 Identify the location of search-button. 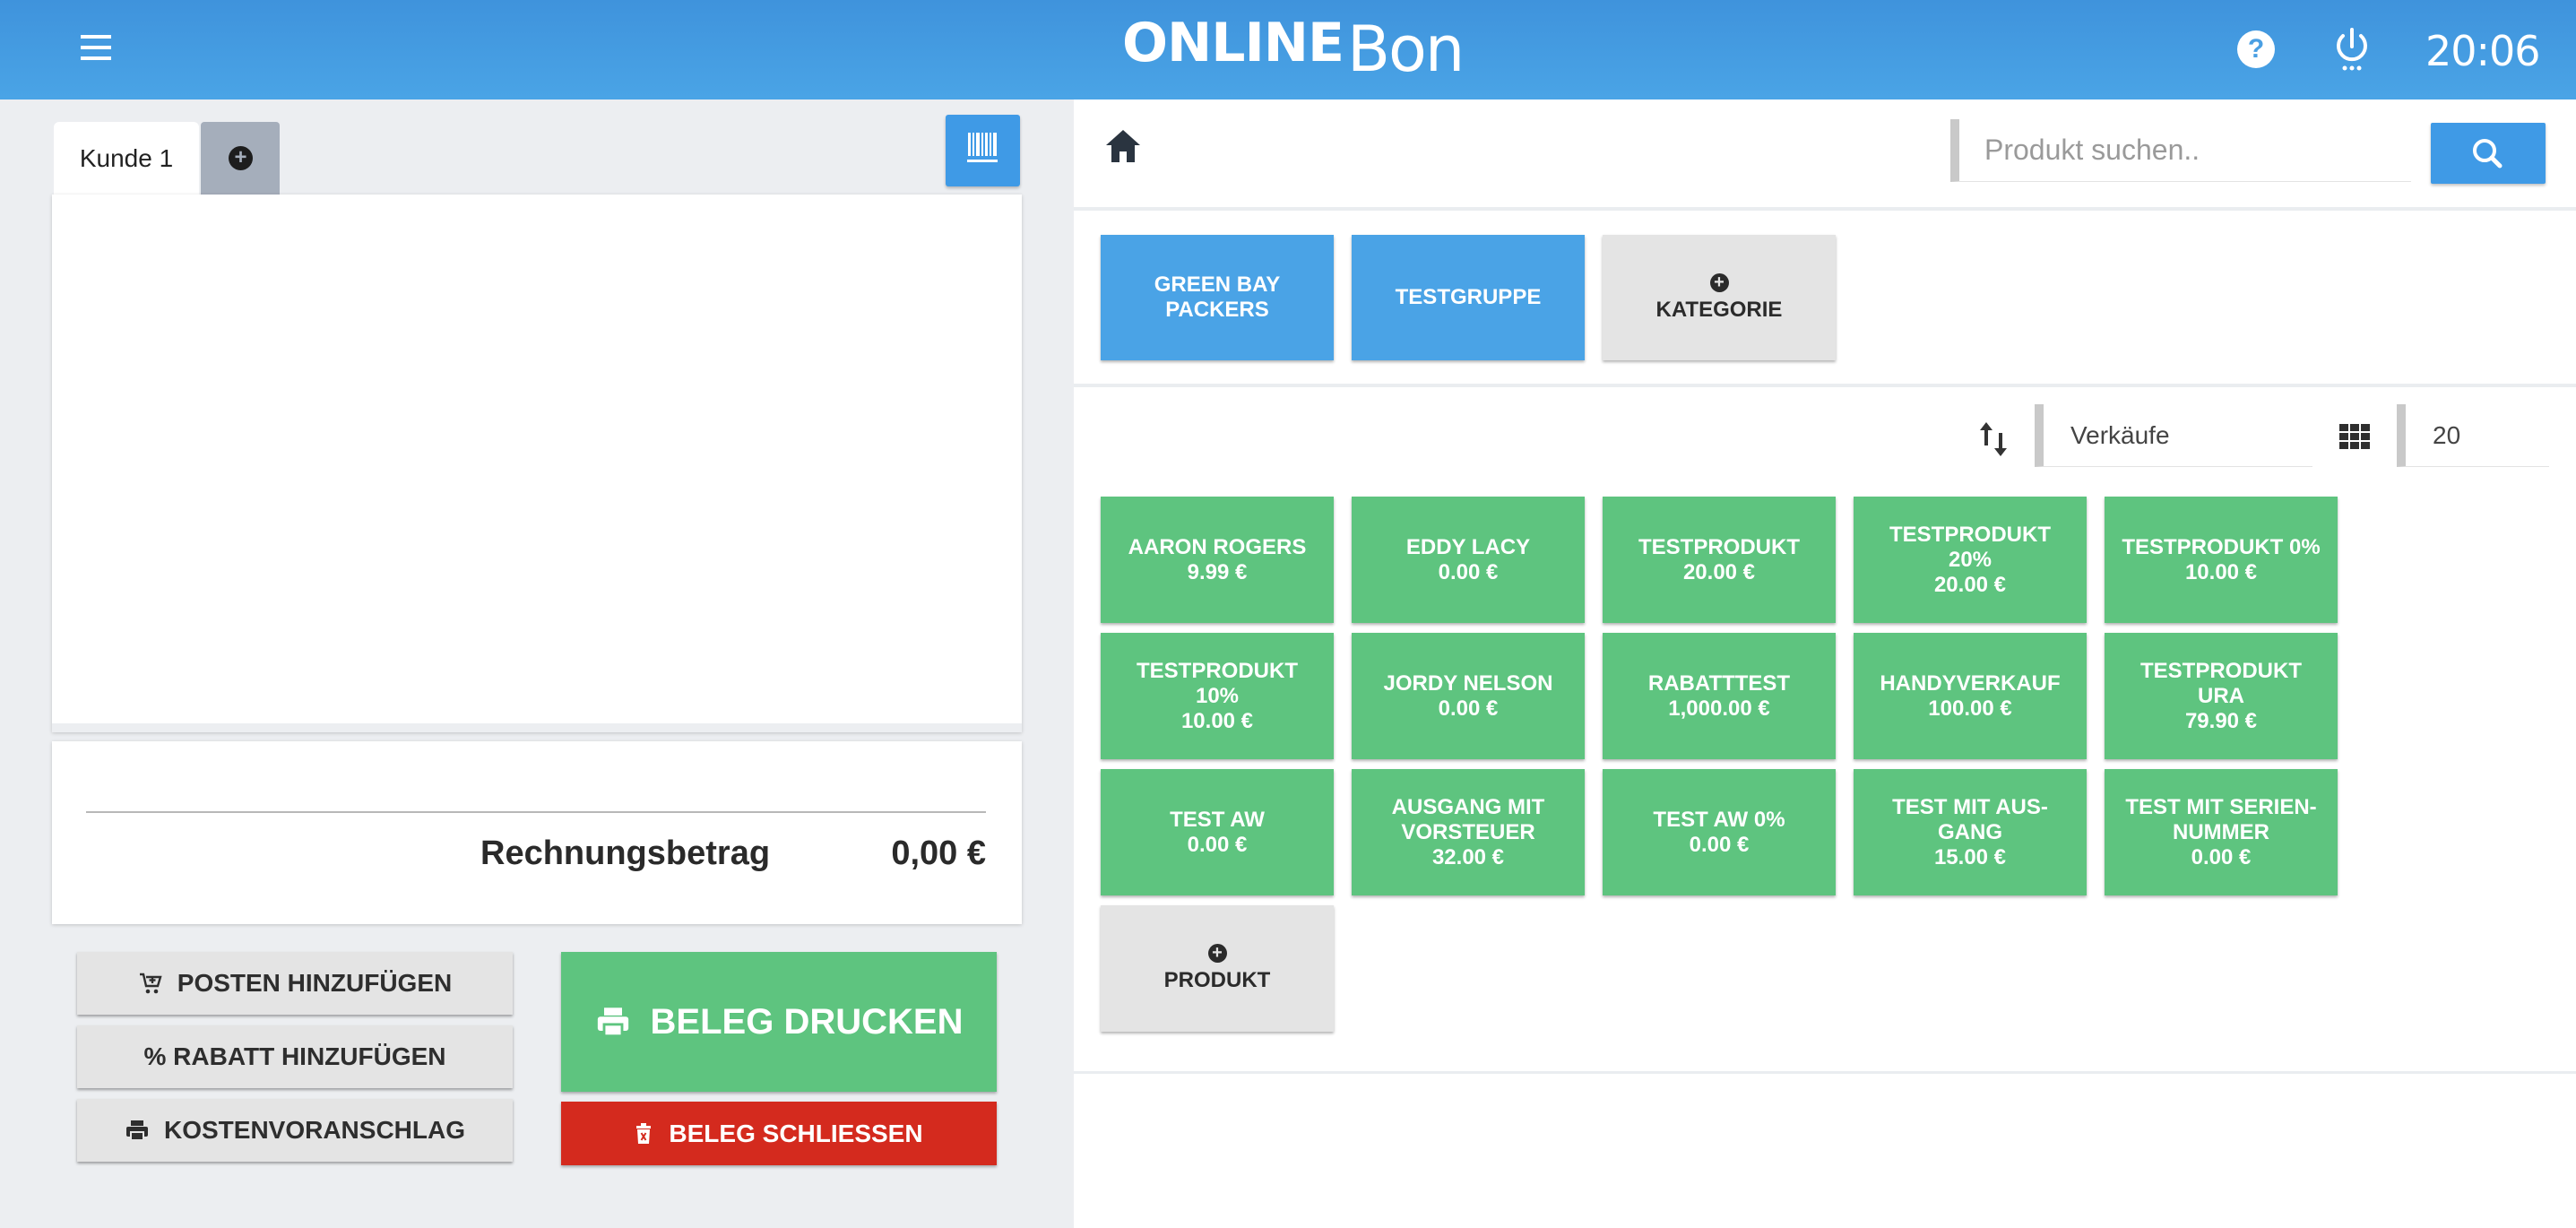
(2488, 153).